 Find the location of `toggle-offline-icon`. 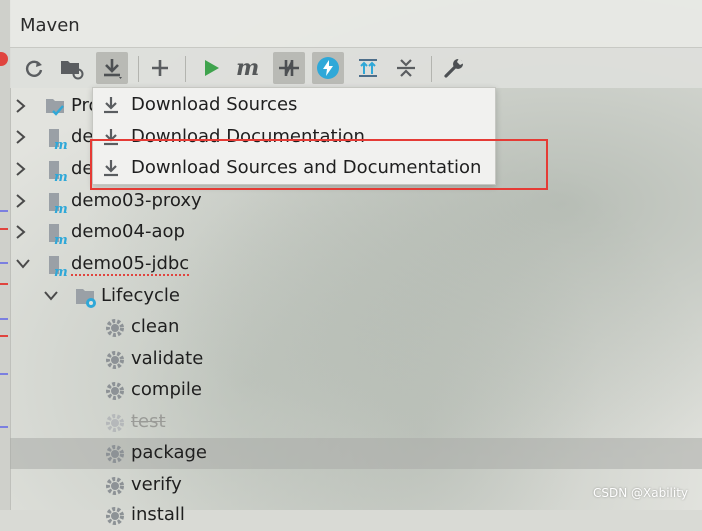

toggle-offline-icon is located at coordinates (289, 68).